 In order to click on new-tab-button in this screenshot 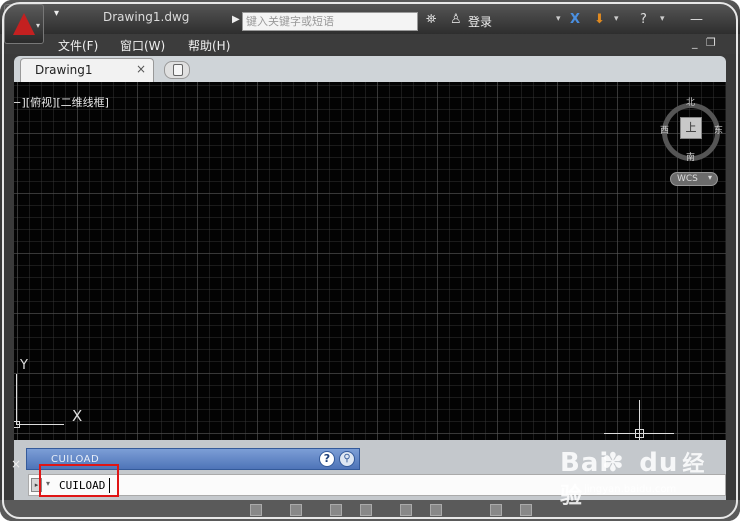, I will do `click(177, 70)`.